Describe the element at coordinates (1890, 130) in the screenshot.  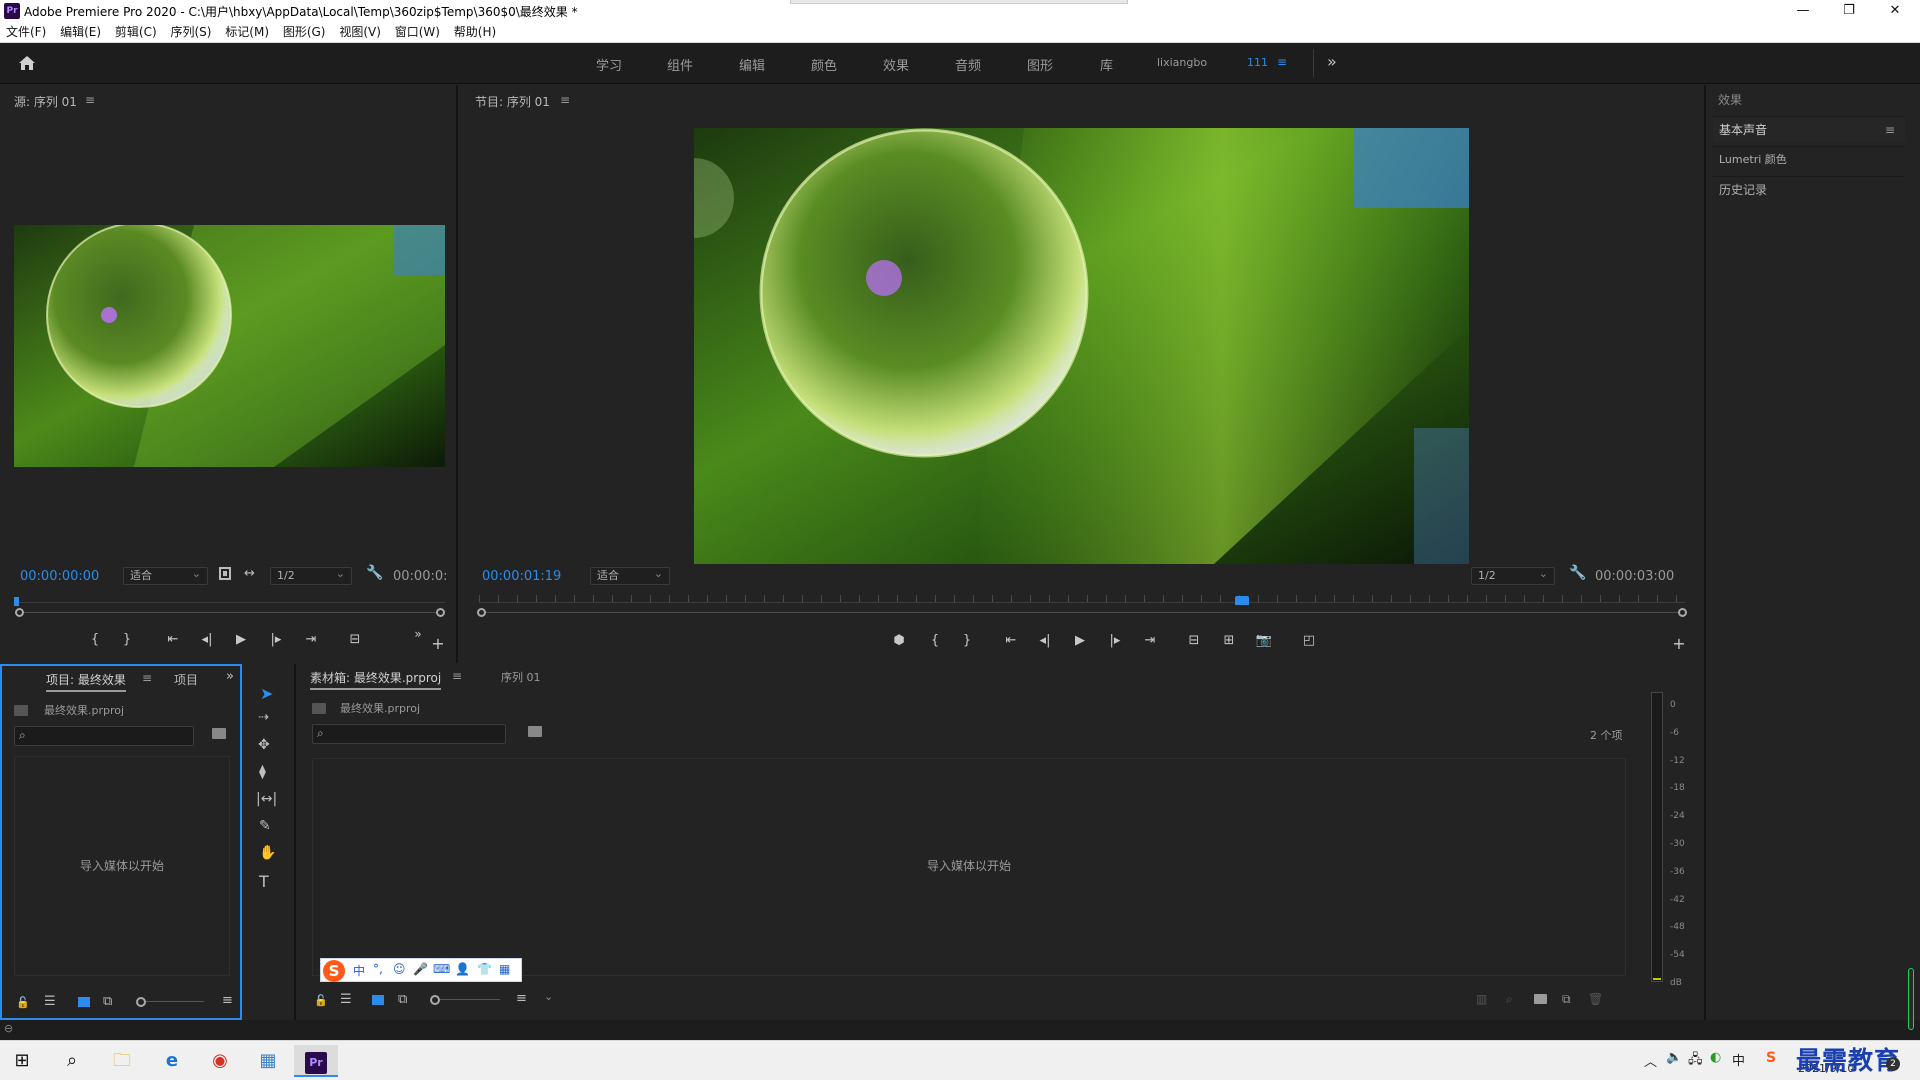
I see `essential-sound-menu-icon: ≡` at that location.